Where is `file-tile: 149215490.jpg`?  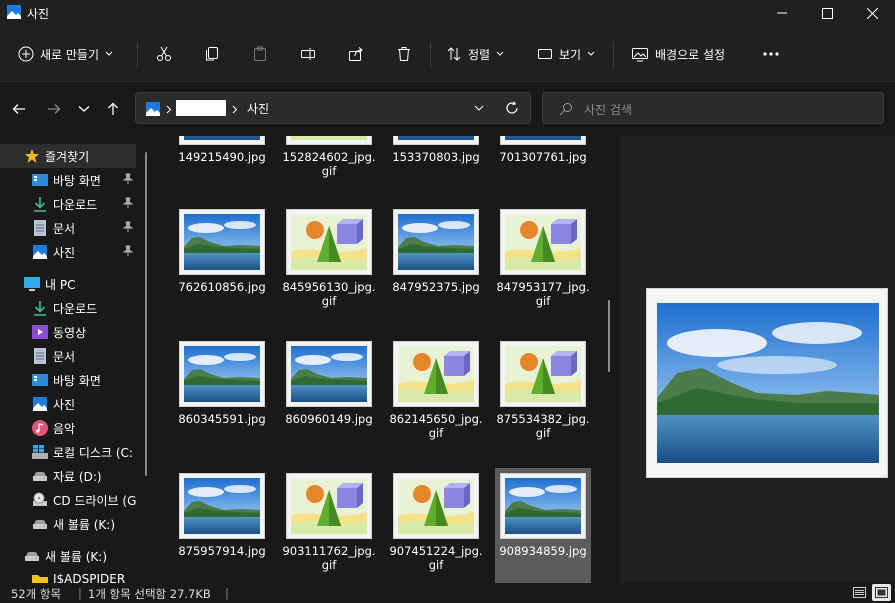 file-tile: 149215490.jpg is located at coordinates (222, 166).